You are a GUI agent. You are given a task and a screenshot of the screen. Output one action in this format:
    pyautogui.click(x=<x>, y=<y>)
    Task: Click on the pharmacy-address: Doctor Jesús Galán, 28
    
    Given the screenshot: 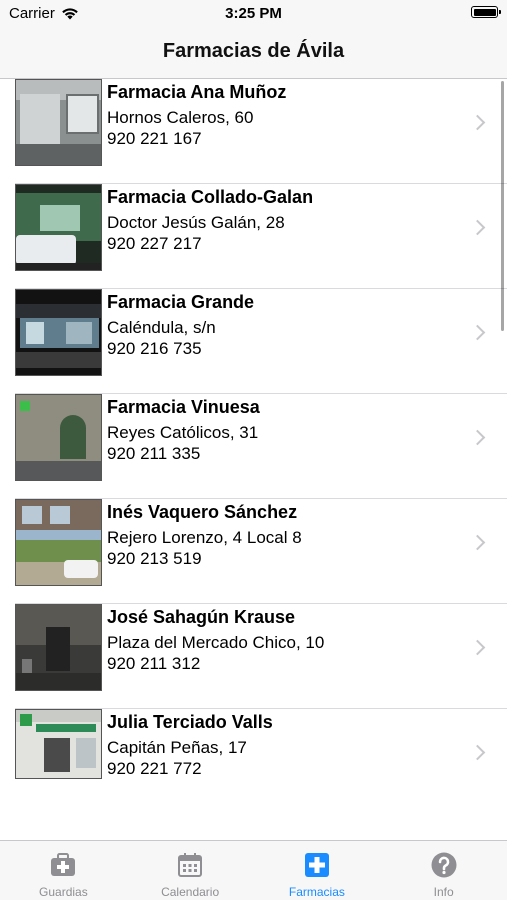 What is the action you would take?
    pyautogui.click(x=196, y=222)
    